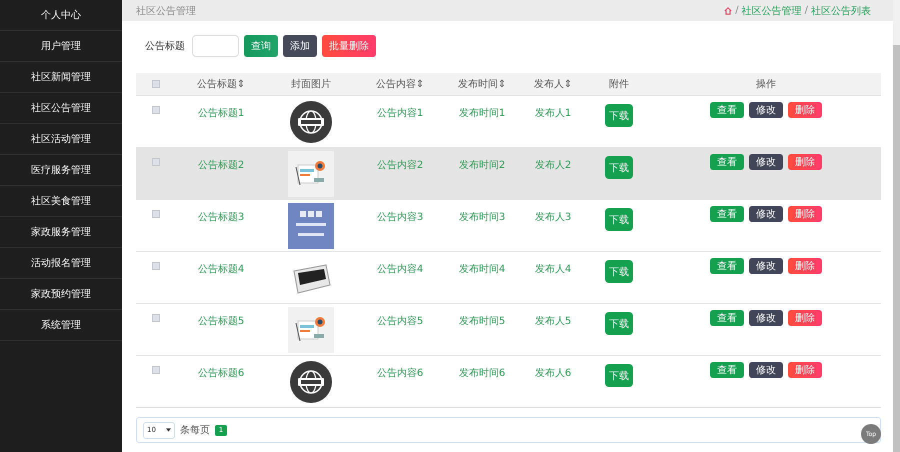 The height and width of the screenshot is (452, 900). What do you see at coordinates (400, 84) in the screenshot?
I see `column-header: 公告内容⇕` at bounding box center [400, 84].